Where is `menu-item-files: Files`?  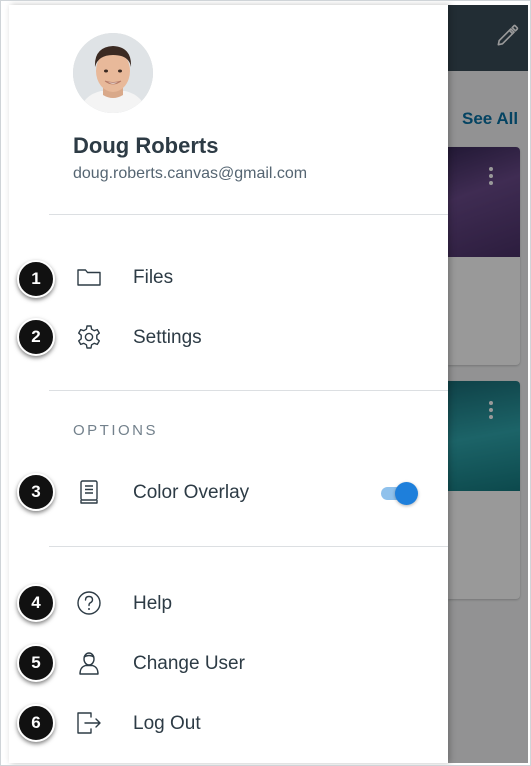 menu-item-files: Files is located at coordinates (228, 277).